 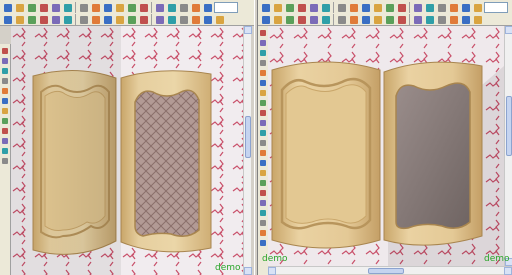 I want to click on panel-button, so click(x=83, y=19).